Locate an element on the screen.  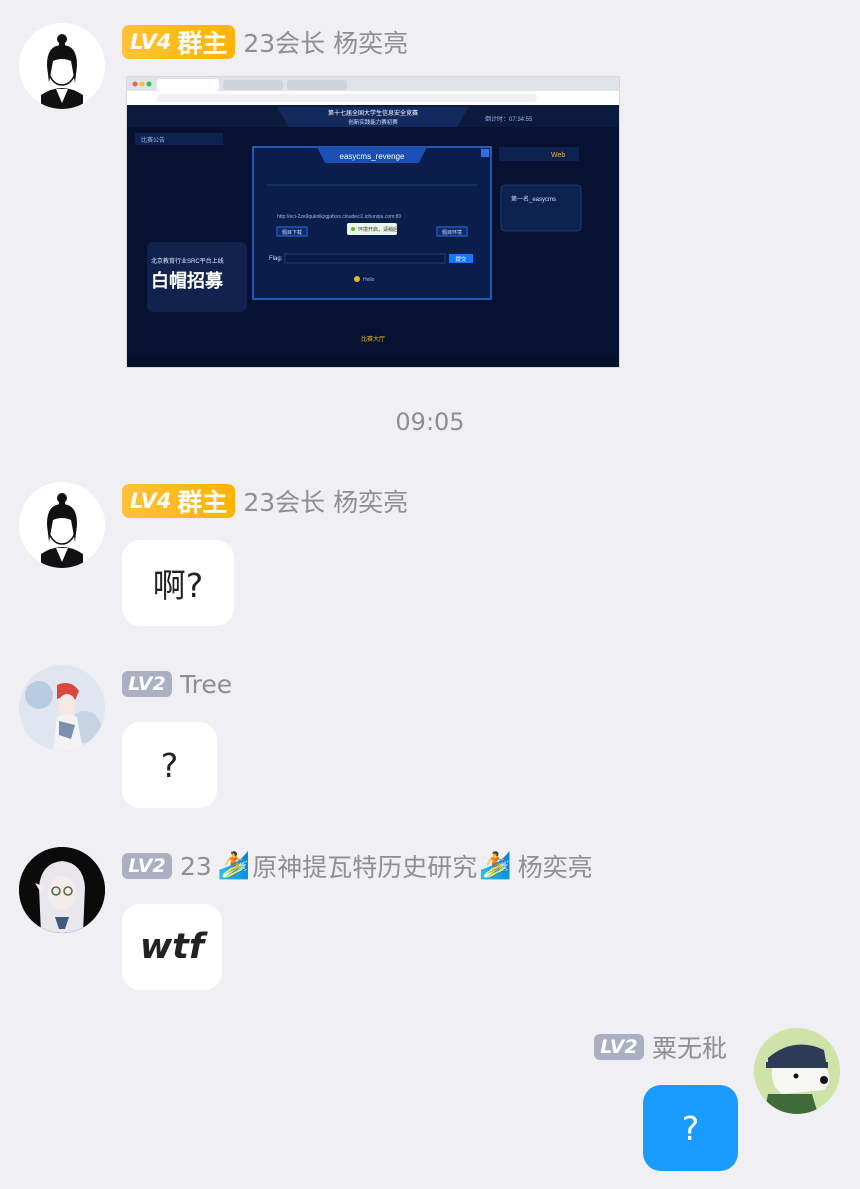
message-bubble: 啊? is located at coordinates (178, 583).